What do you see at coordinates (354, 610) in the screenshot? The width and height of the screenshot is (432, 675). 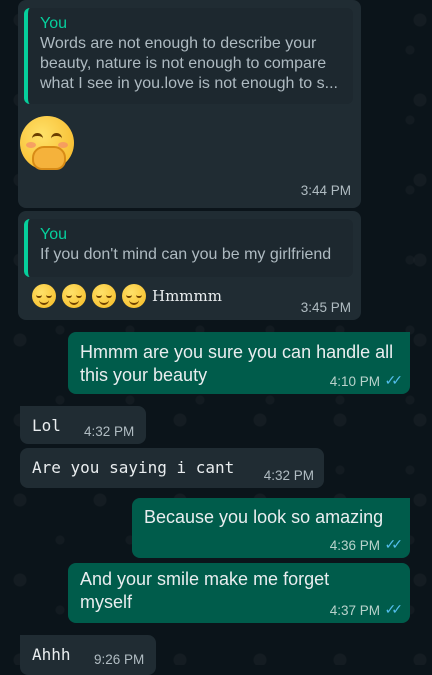 I see `message-time: 4:37 PM` at bounding box center [354, 610].